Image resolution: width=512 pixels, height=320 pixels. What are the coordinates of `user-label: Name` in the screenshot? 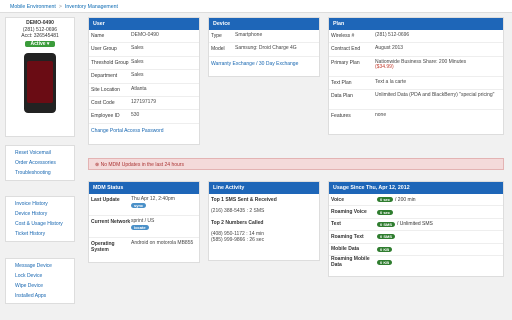 It's located at (98, 36).